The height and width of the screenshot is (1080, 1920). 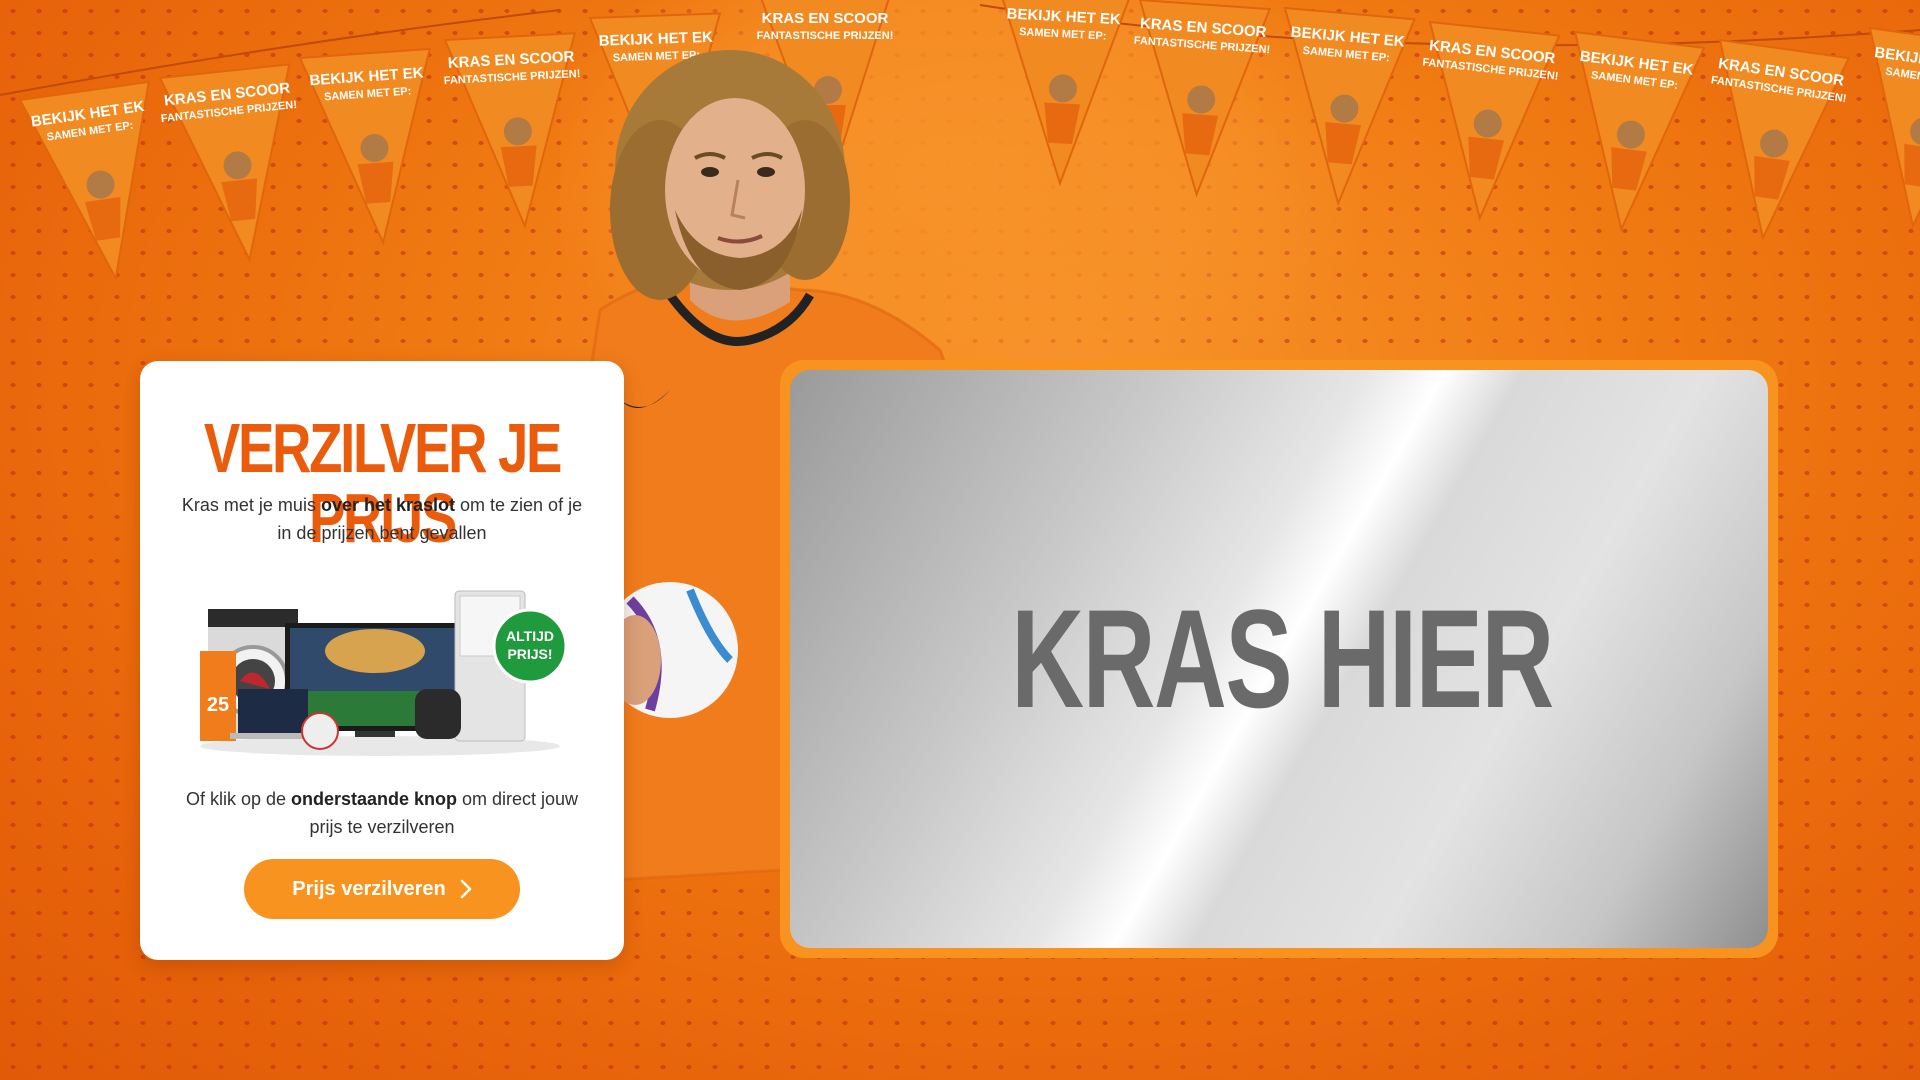 I want to click on chevron-right-icon, so click(x=465, y=889).